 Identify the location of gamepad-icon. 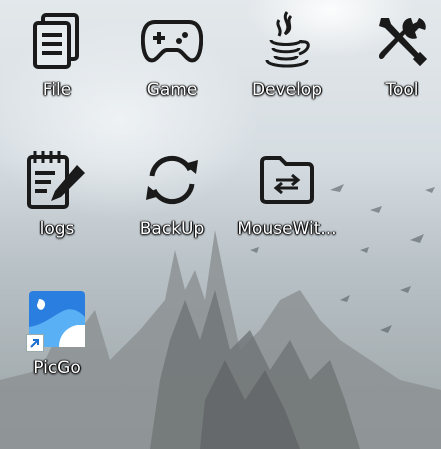
(172, 41).